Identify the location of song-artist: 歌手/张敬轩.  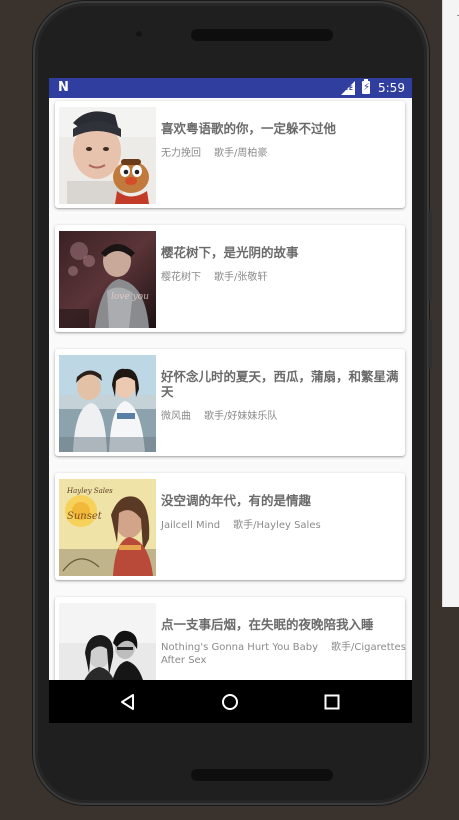
(241, 277).